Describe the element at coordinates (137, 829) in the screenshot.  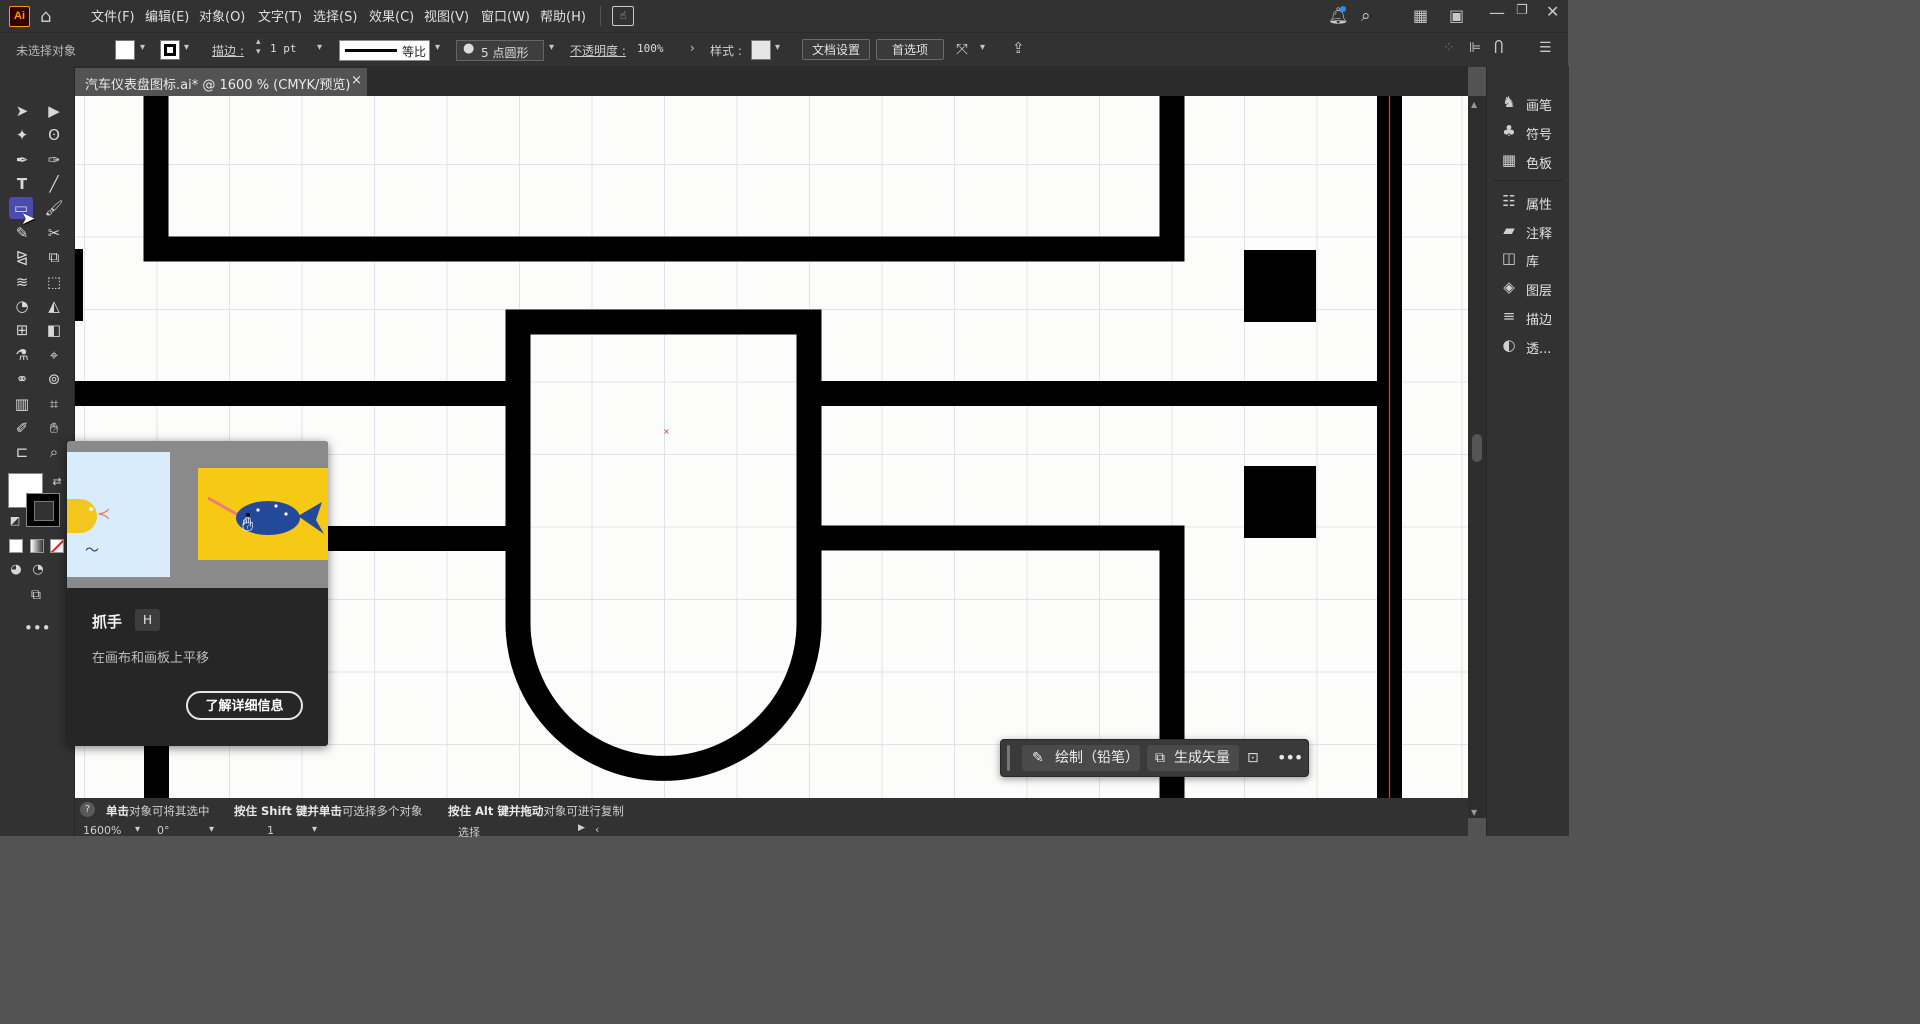
I see `zoom-dropdown-icon: ▾` at that location.